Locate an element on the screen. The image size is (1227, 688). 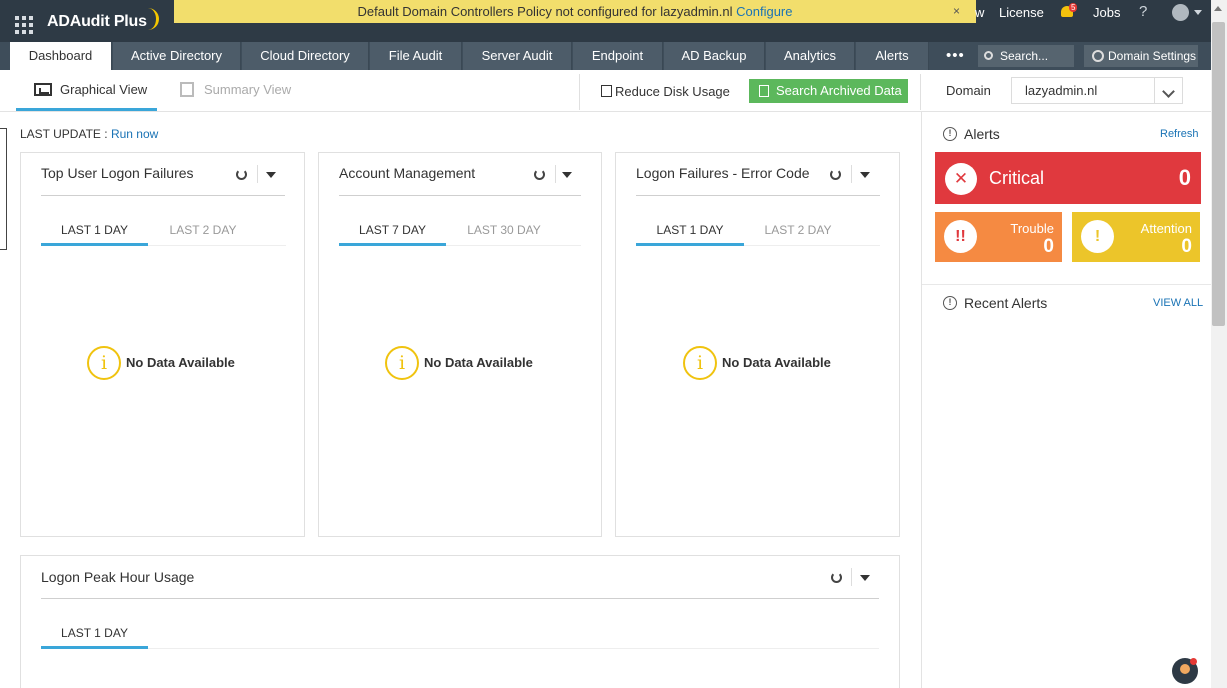
period-tab-last-7-day: LAST 7 DAY is located at coordinates (392, 230).